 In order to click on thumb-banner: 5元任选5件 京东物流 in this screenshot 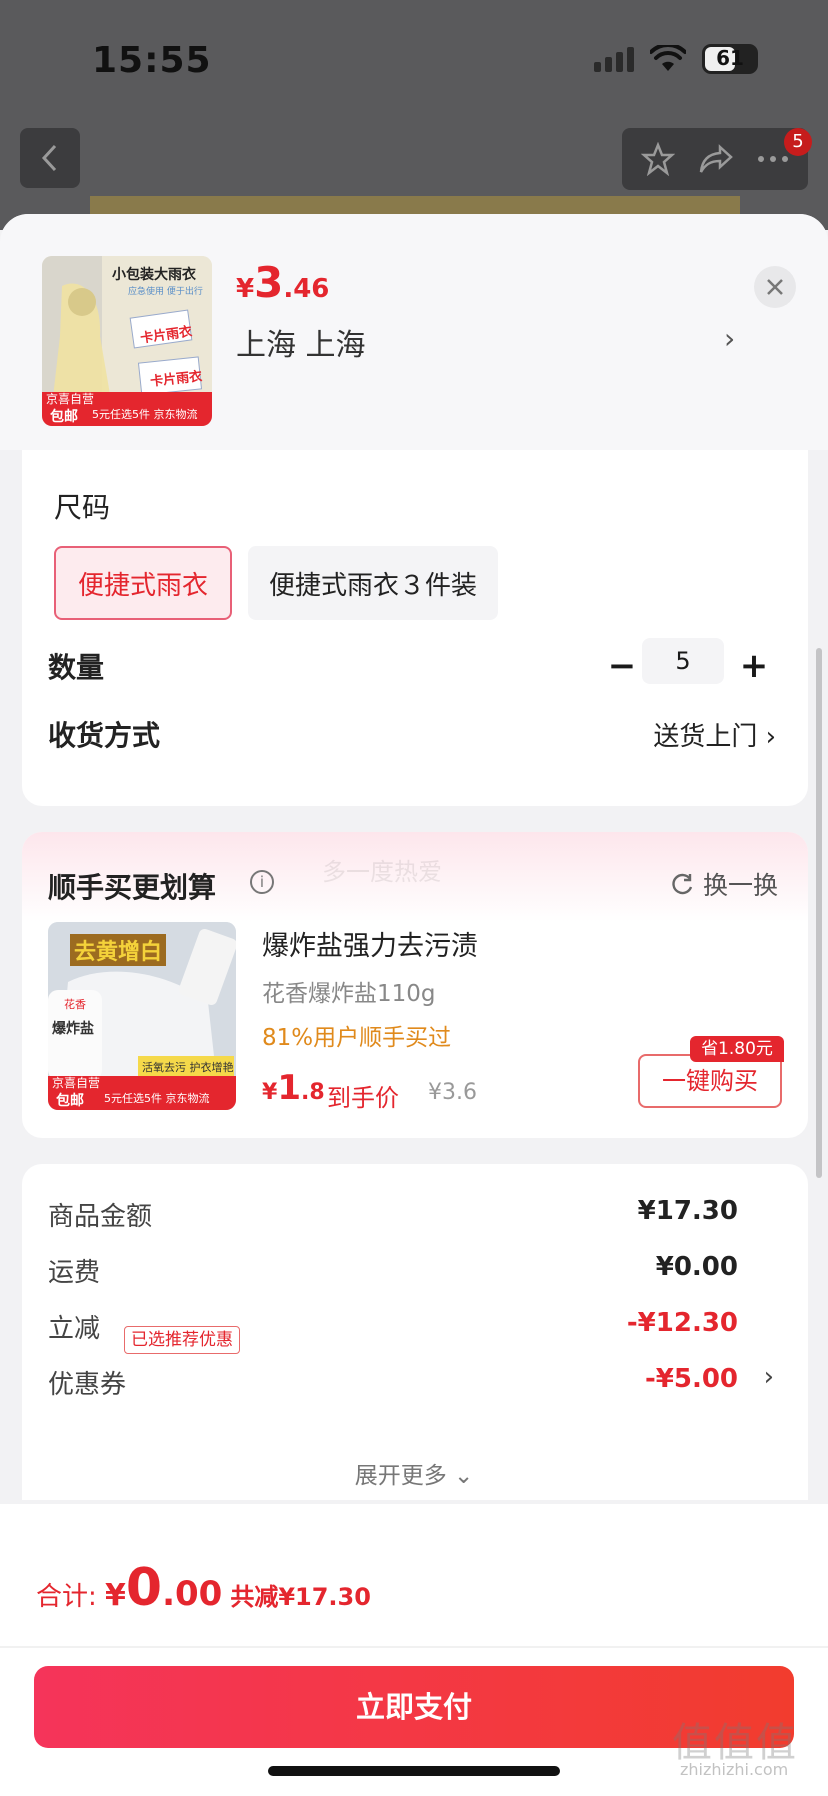, I will do `click(145, 414)`.